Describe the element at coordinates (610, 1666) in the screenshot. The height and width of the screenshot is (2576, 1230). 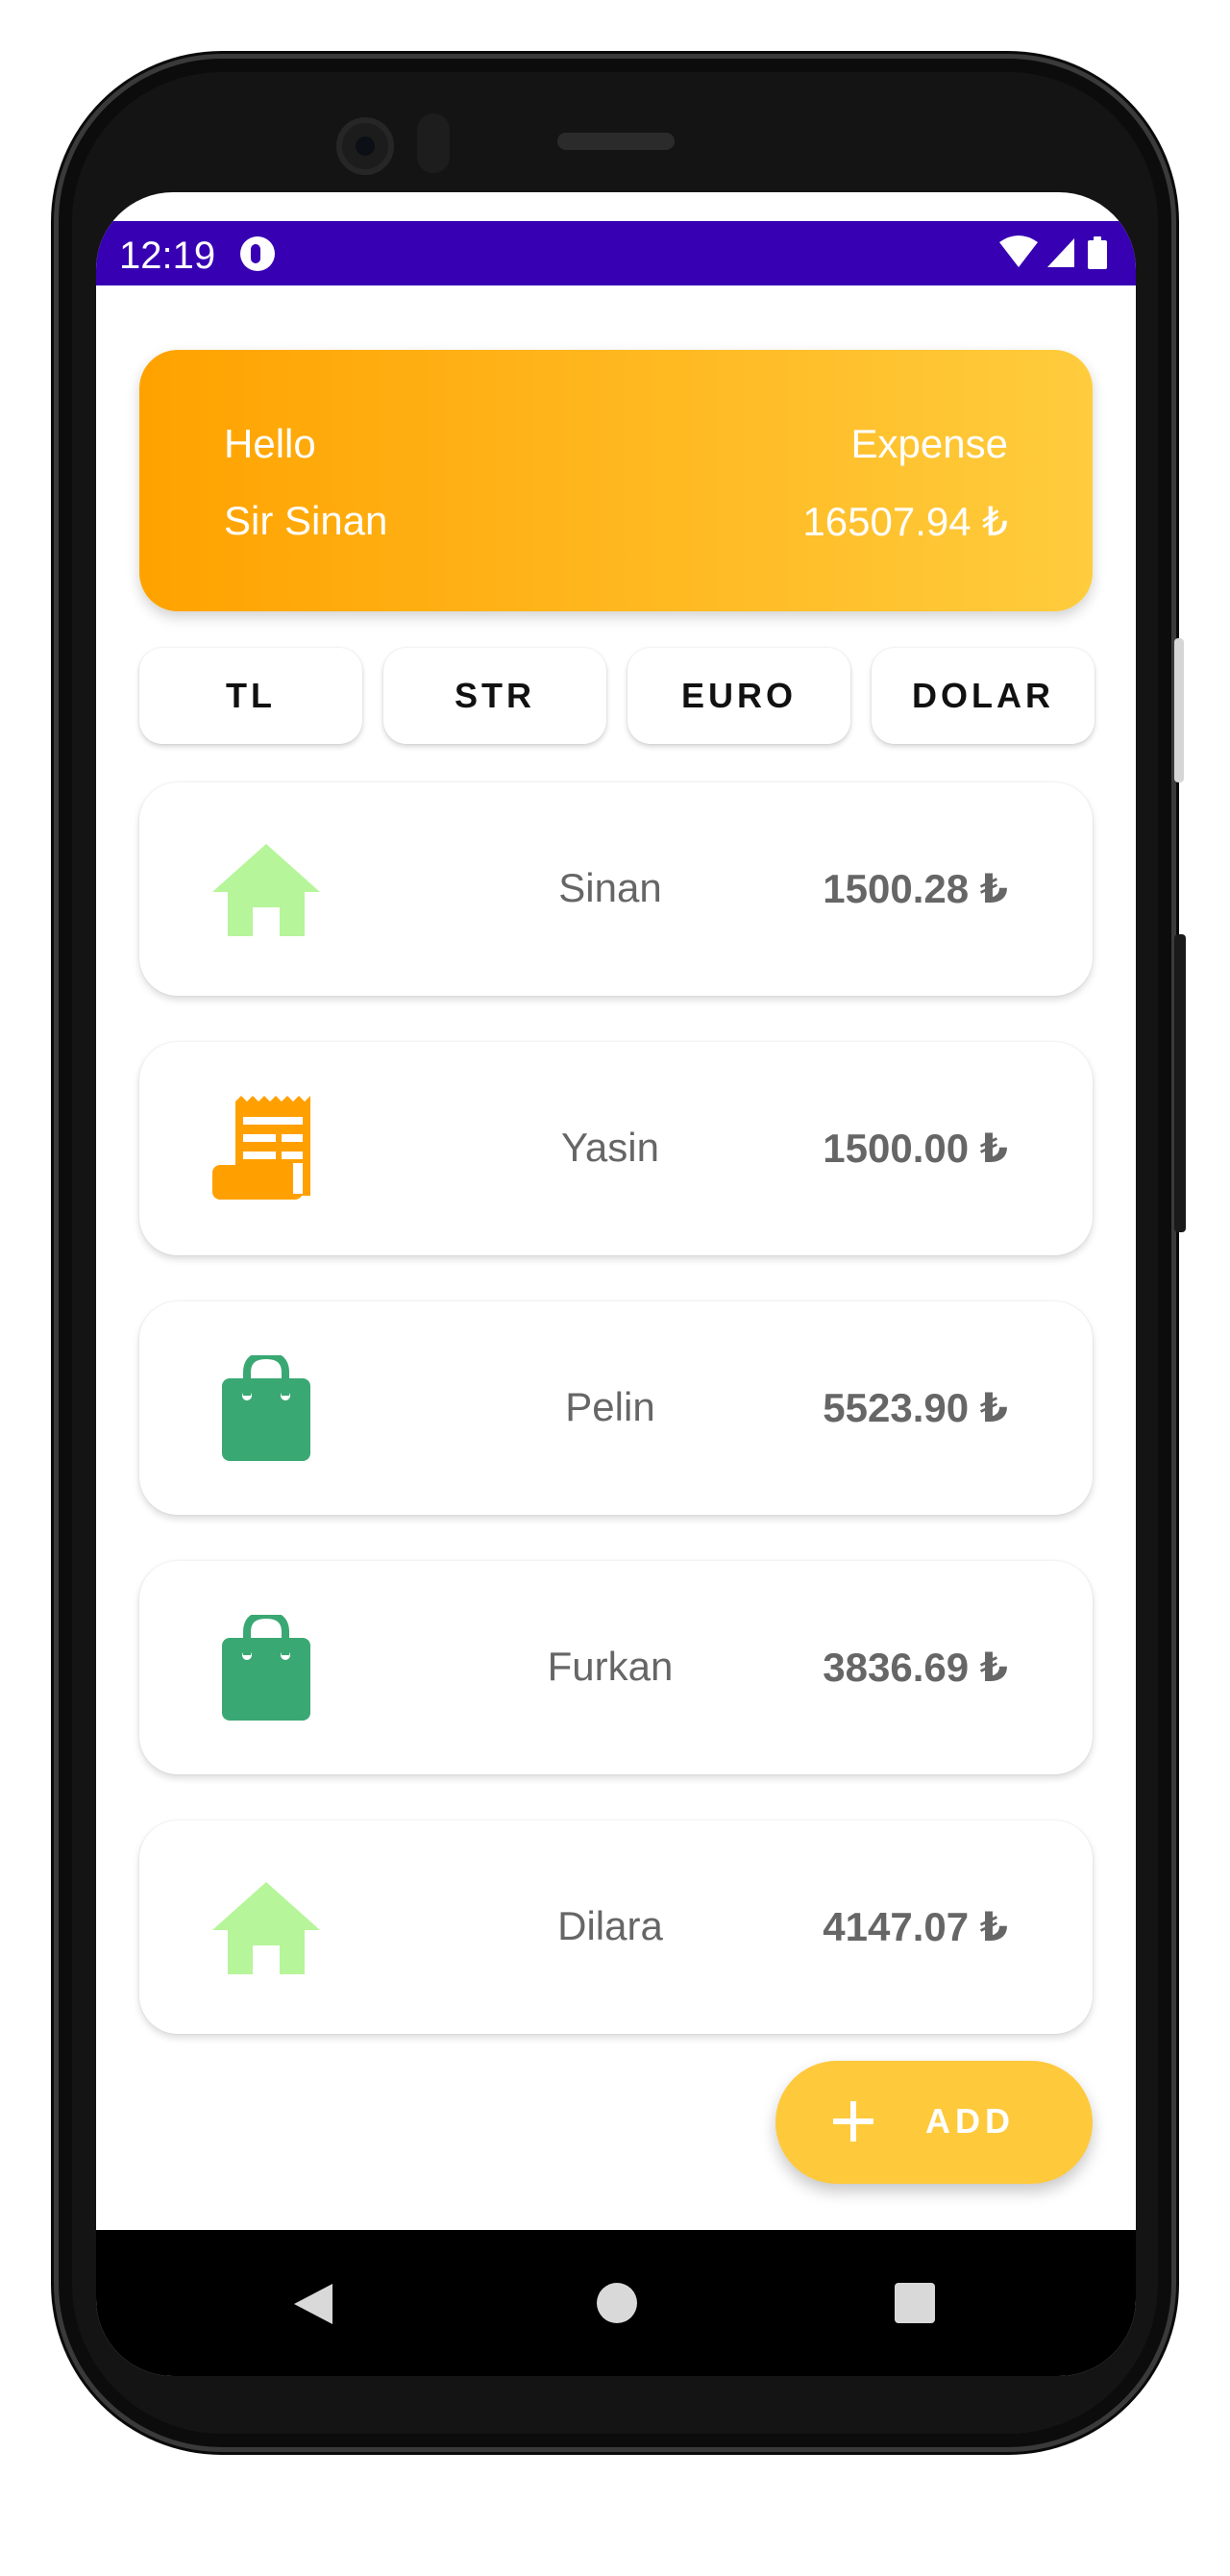
I see `expense-name: Furkan` at that location.